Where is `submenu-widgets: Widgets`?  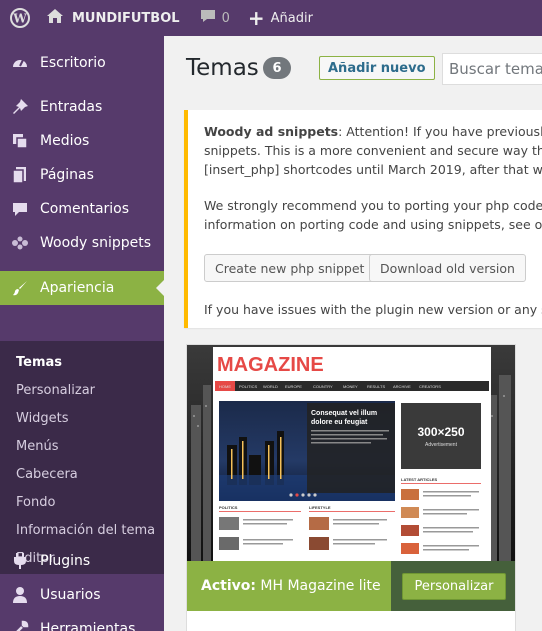
submenu-widgets: Widgets is located at coordinates (42, 418).